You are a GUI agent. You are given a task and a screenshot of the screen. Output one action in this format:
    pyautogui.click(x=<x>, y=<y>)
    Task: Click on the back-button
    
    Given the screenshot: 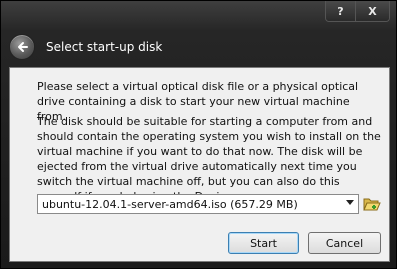 What is the action you would take?
    pyautogui.click(x=22, y=47)
    